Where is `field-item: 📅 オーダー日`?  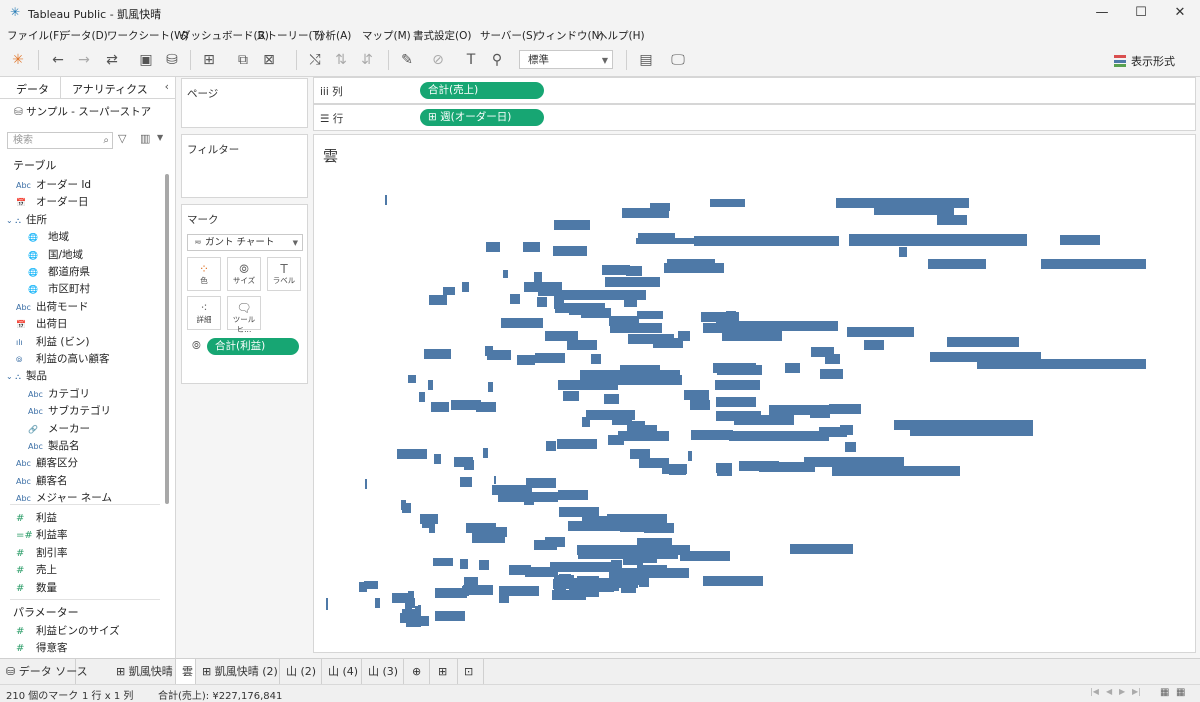 field-item: 📅 オーダー日 is located at coordinates (52, 202).